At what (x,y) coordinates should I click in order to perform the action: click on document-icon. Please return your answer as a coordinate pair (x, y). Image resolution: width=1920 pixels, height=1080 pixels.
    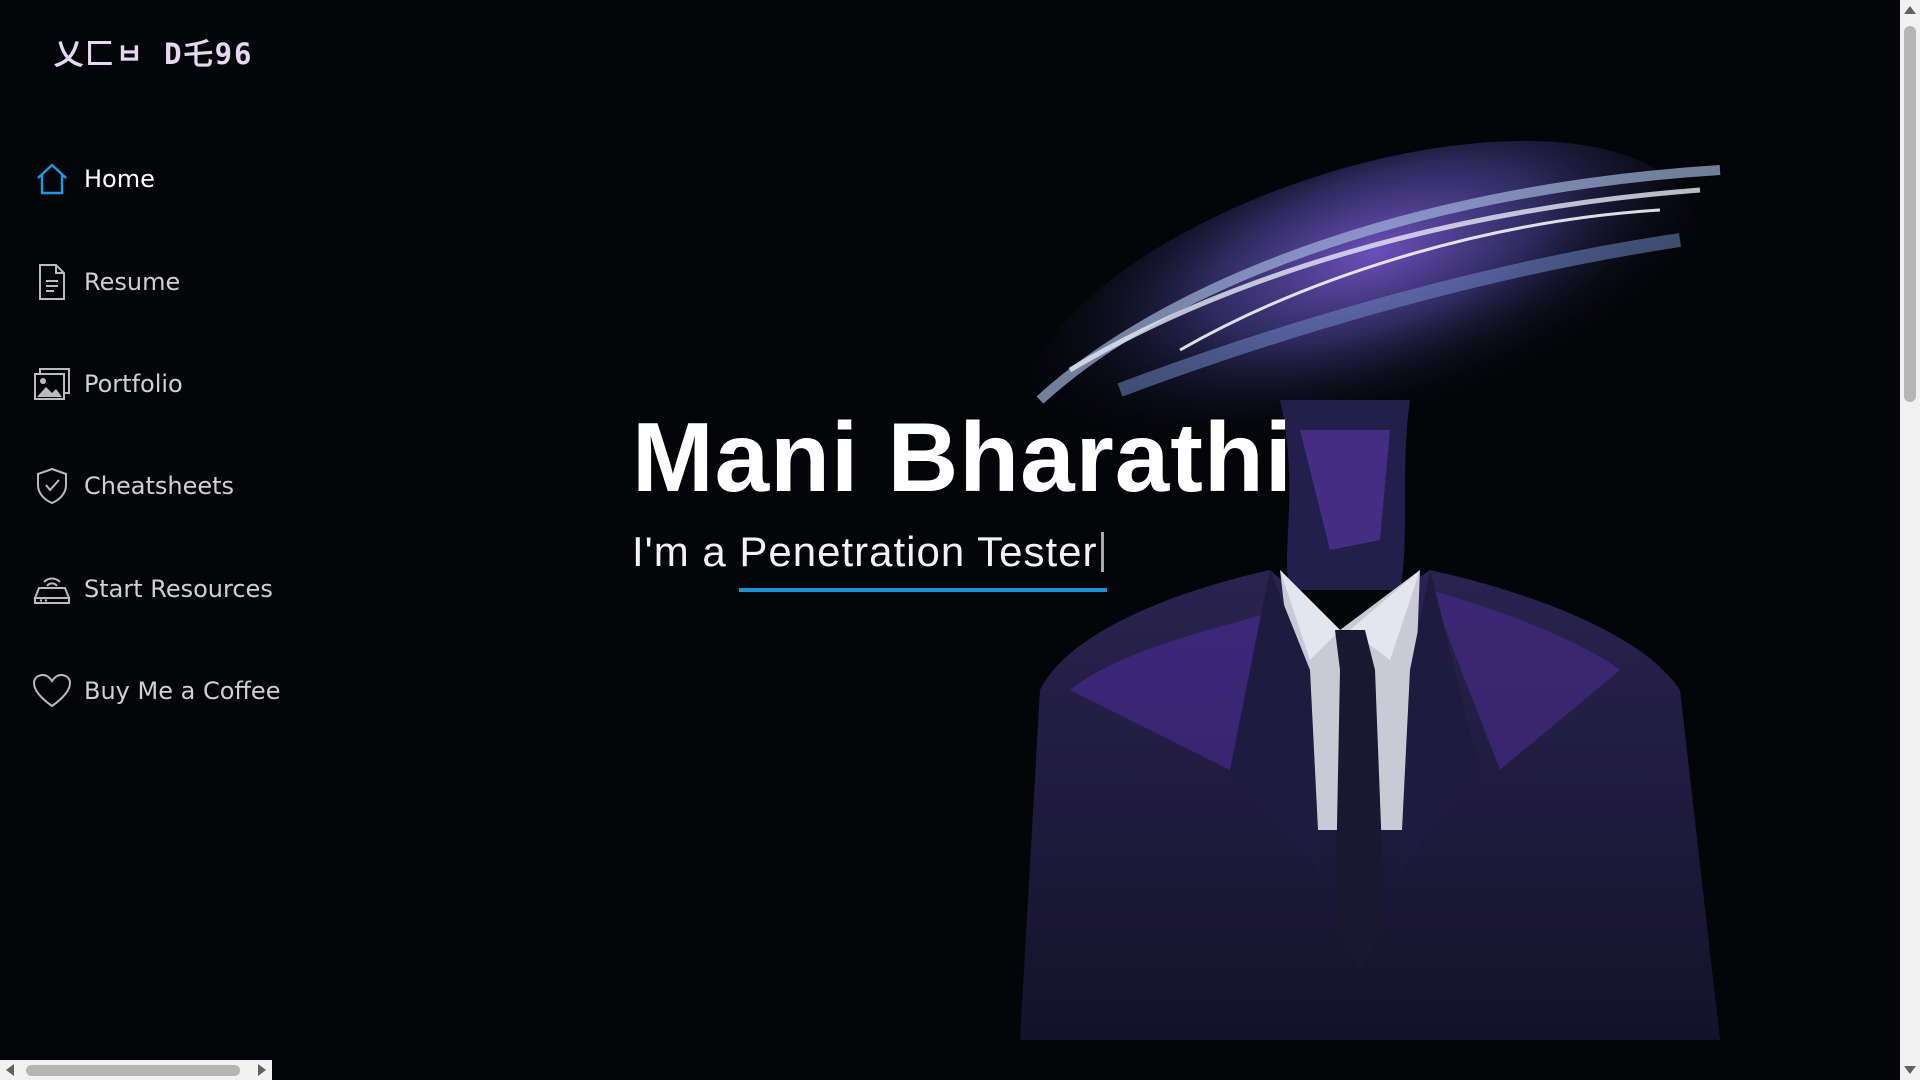
    Looking at the image, I should click on (52, 282).